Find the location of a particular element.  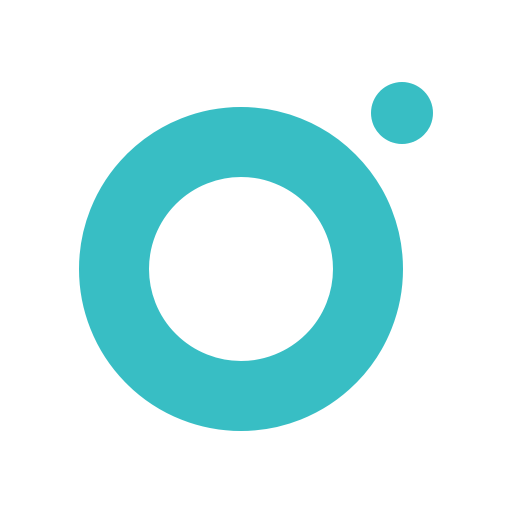

logo-dot is located at coordinates (402, 113).